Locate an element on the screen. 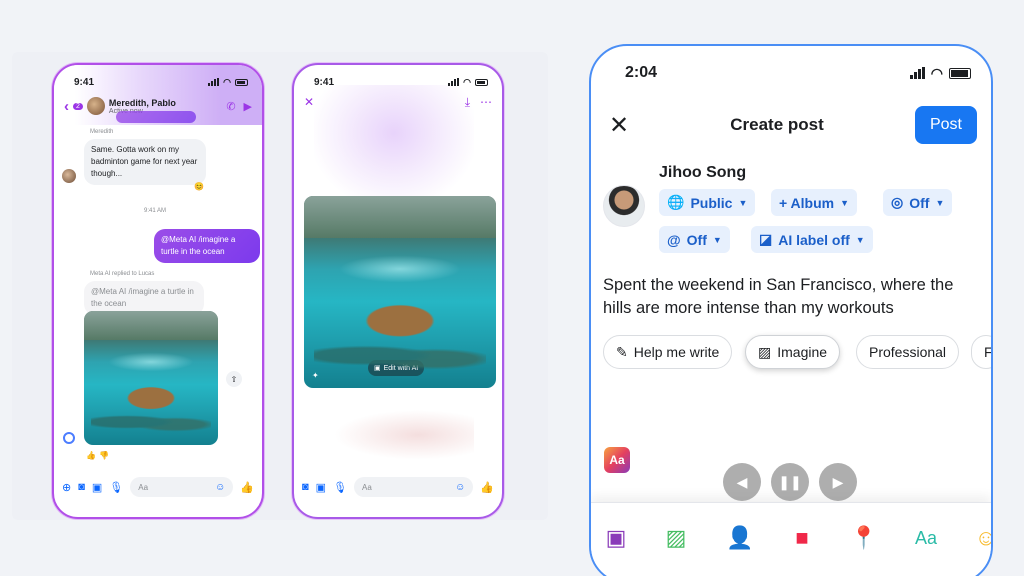 The height and width of the screenshot is (576, 1024). globe-icon: 🌐 is located at coordinates (676, 202).